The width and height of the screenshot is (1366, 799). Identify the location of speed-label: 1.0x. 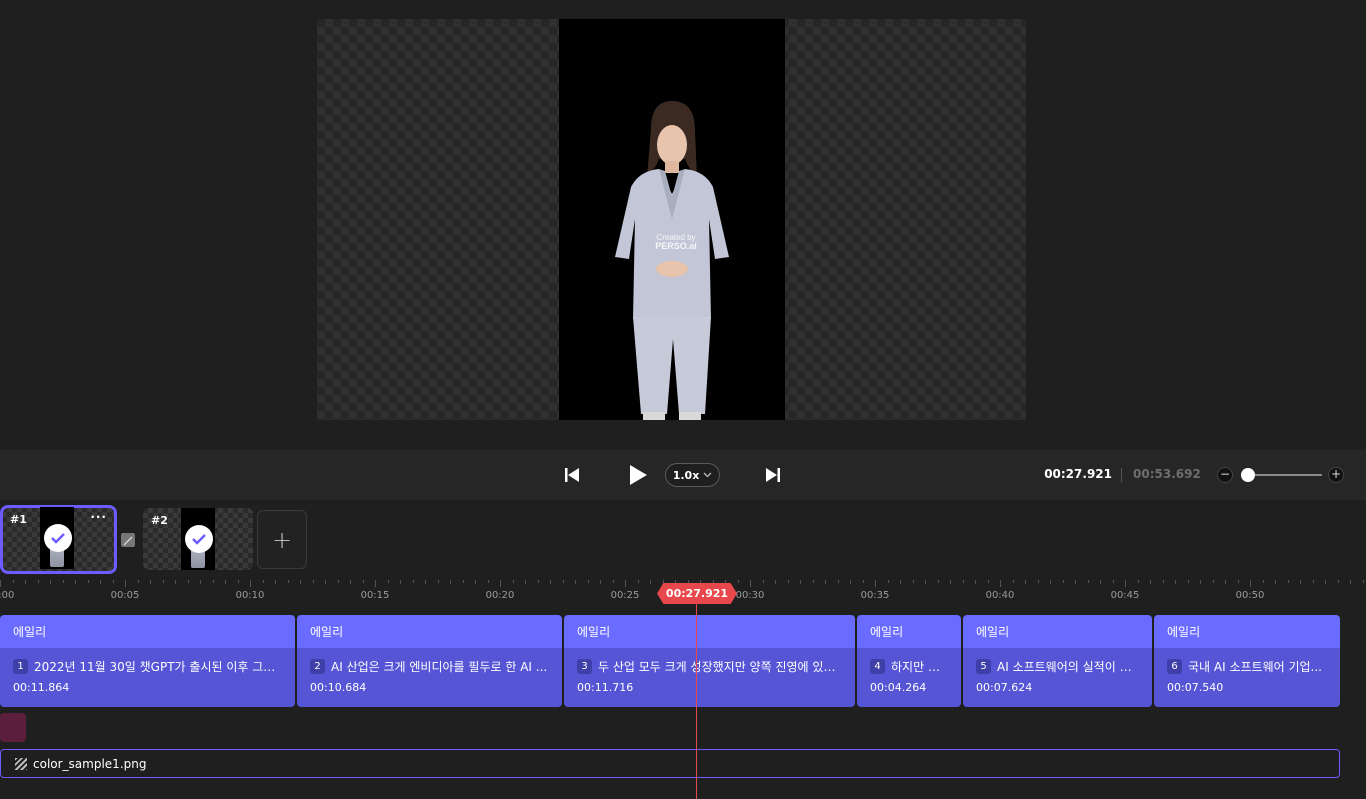
(686, 475).